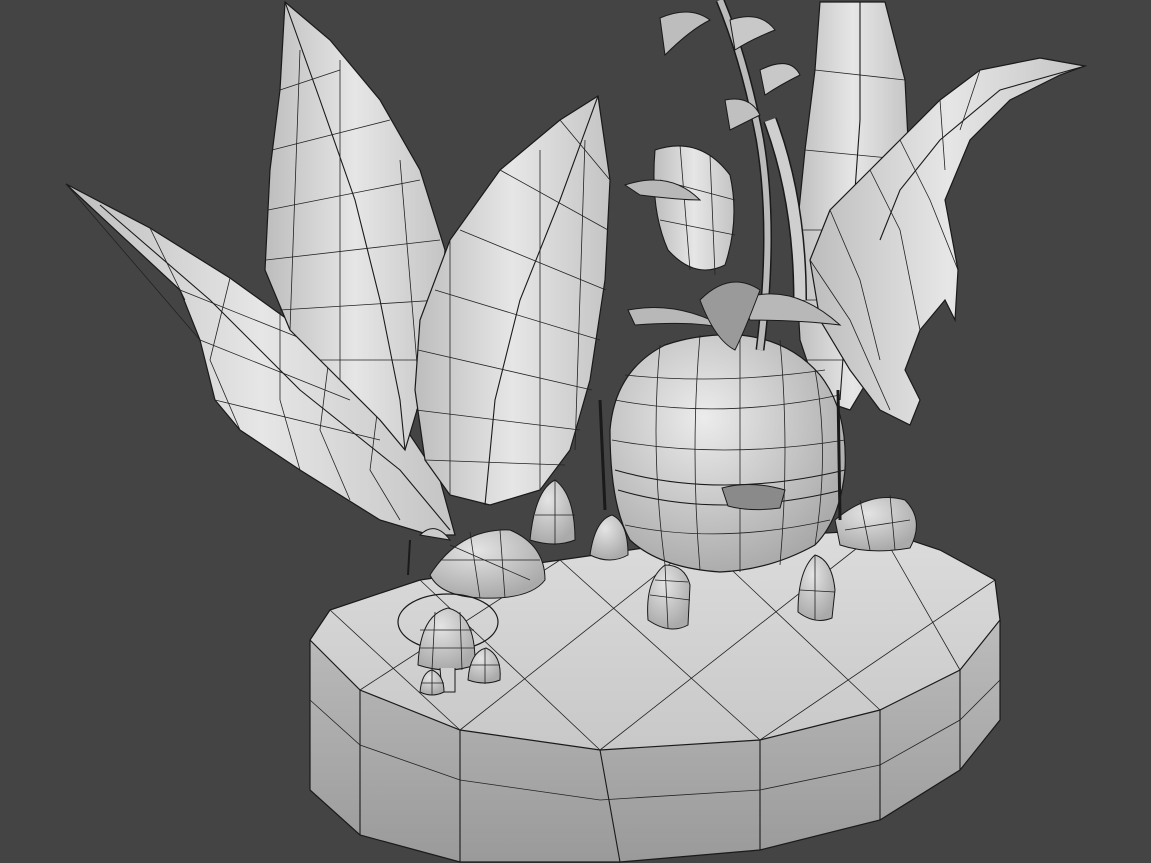  What do you see at coordinates (512, 300) in the screenshot?
I see `leaf-front-mid` at bounding box center [512, 300].